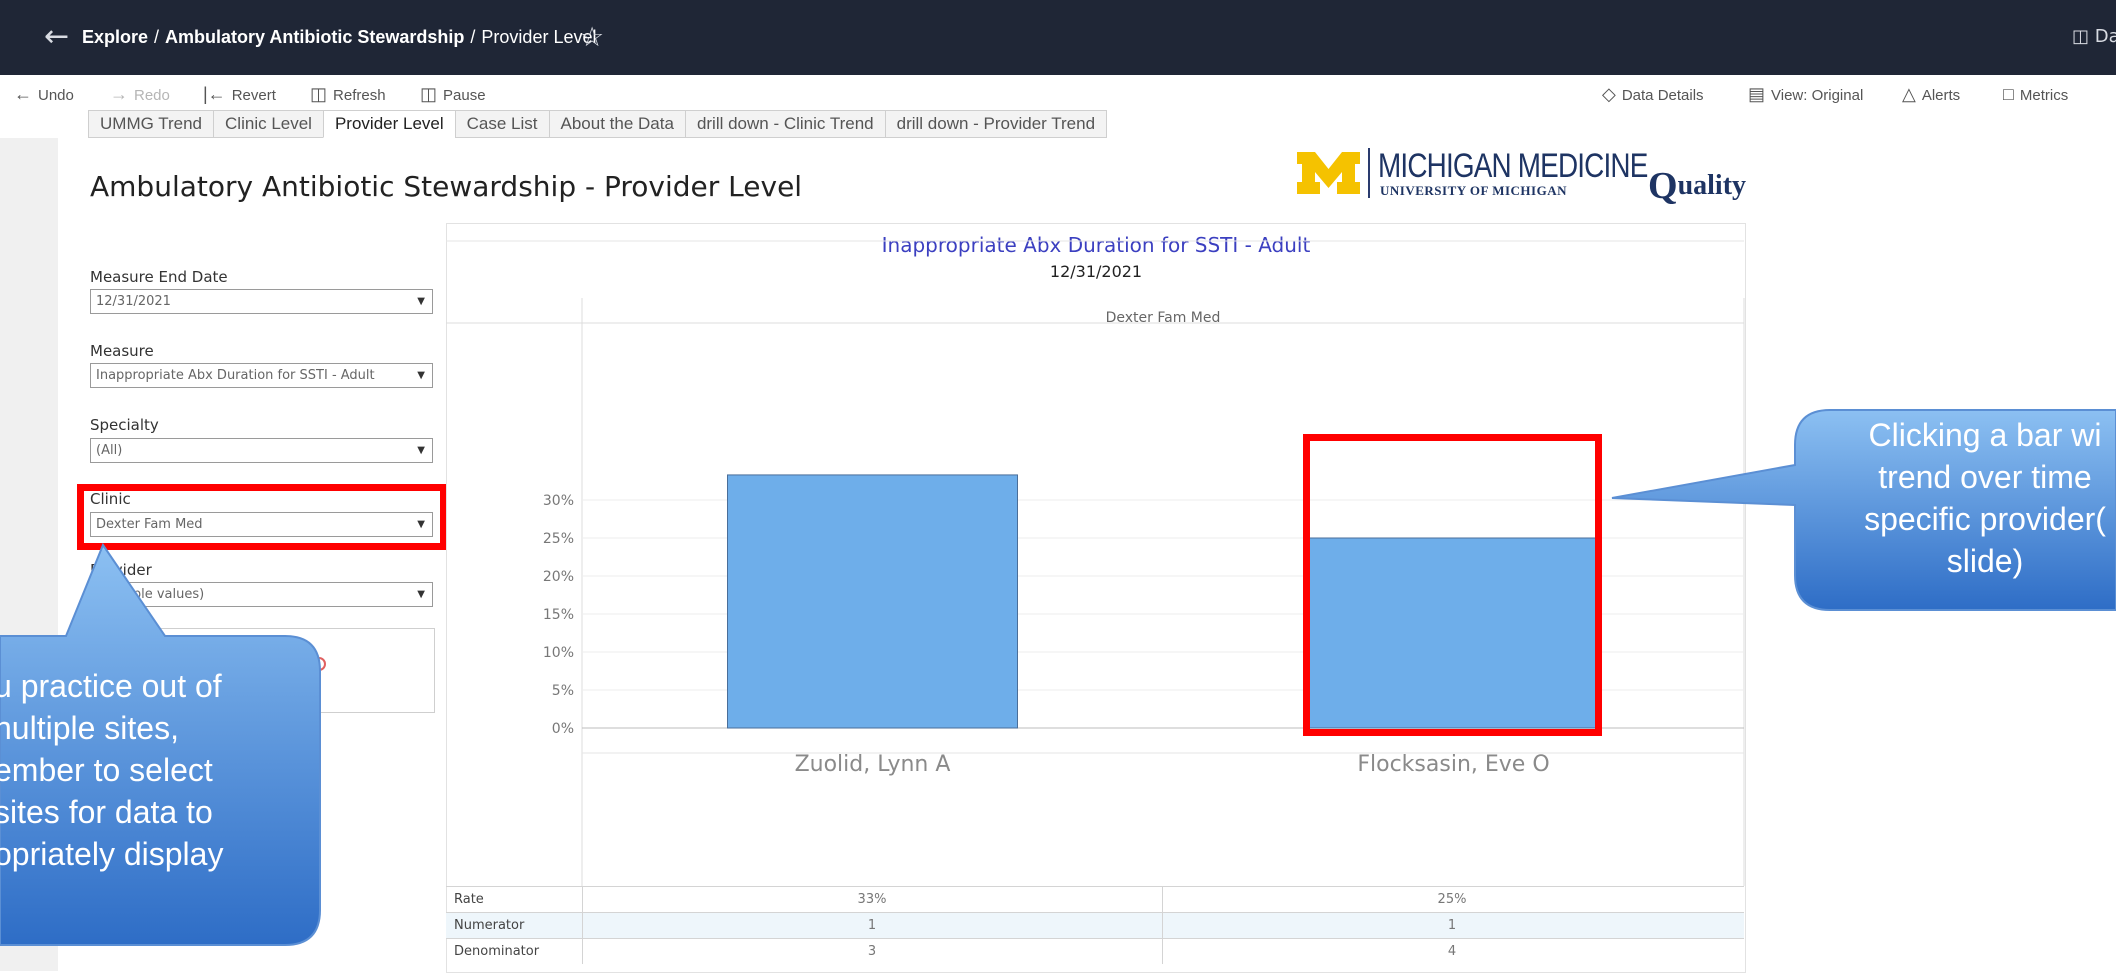 The width and height of the screenshot is (2116, 973). I want to click on callout-line: nultiple sites,, so click(89, 728).